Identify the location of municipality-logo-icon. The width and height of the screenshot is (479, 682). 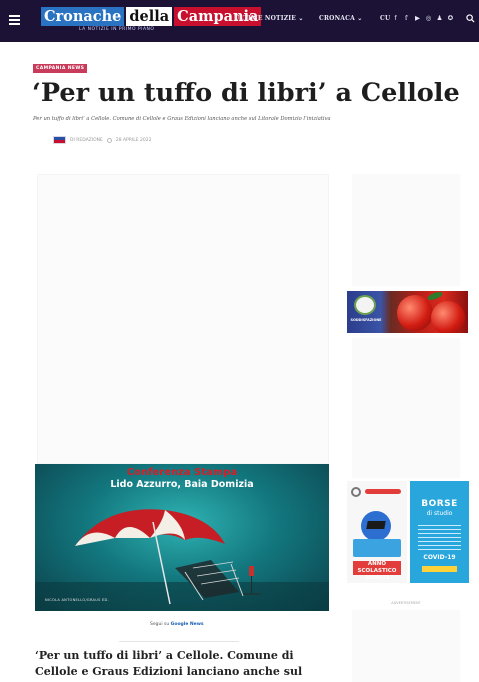
(356, 492).